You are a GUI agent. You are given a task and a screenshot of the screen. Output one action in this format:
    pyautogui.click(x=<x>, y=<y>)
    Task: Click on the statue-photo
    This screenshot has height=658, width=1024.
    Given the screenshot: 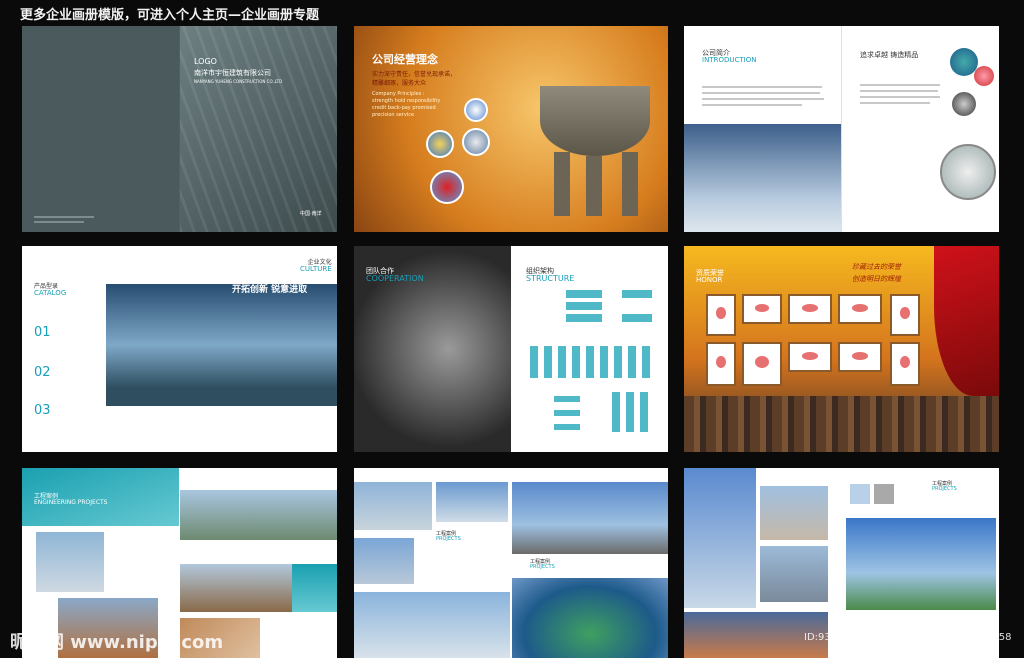 What is the action you would take?
    pyautogui.click(x=432, y=625)
    